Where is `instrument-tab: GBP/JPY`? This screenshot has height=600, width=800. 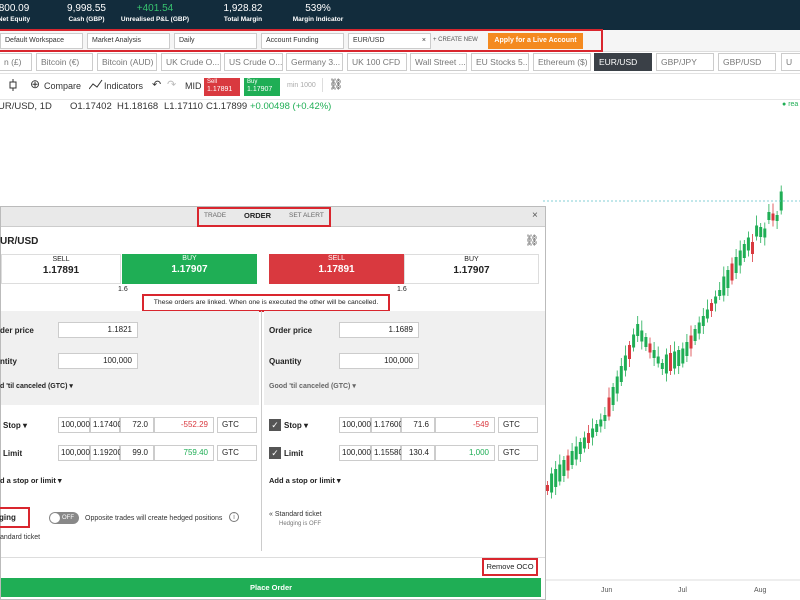 instrument-tab: GBP/JPY is located at coordinates (685, 62).